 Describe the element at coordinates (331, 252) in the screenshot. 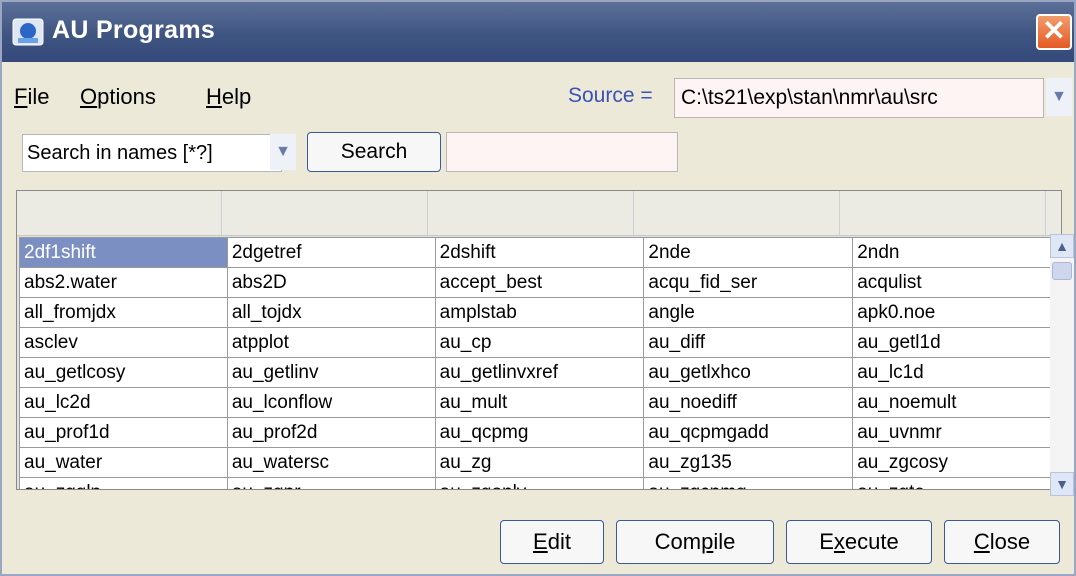

I see `program-cell: 2dgetref` at that location.